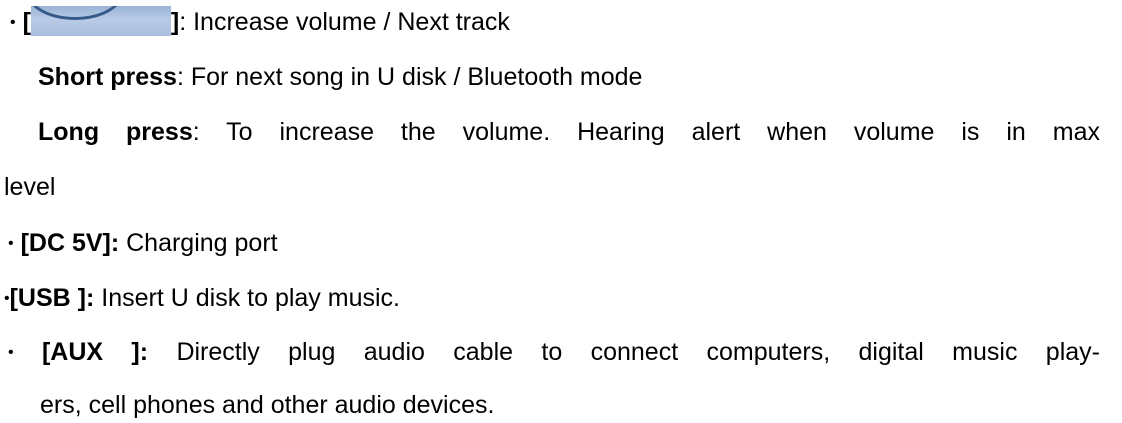  Describe the element at coordinates (115, 132) in the screenshot. I see `detail-term: Long press` at that location.